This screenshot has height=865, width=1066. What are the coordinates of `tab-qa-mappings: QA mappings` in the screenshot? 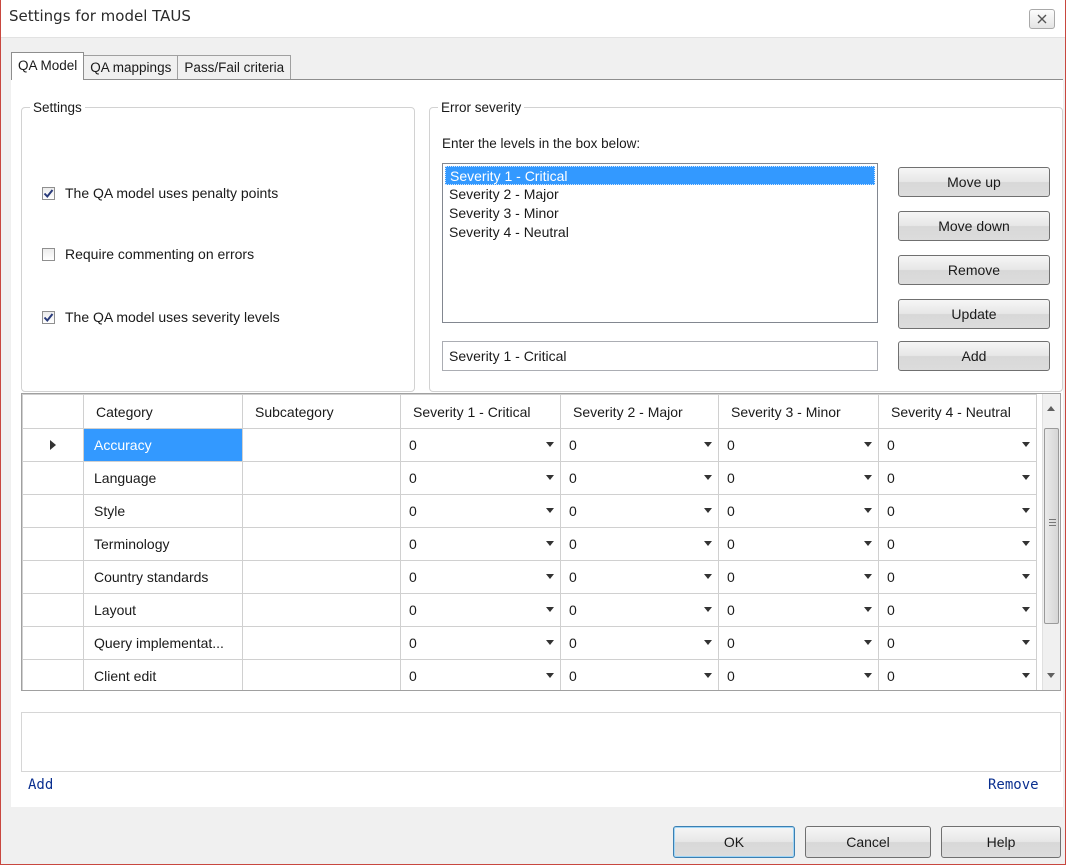 It's located at (131, 67).